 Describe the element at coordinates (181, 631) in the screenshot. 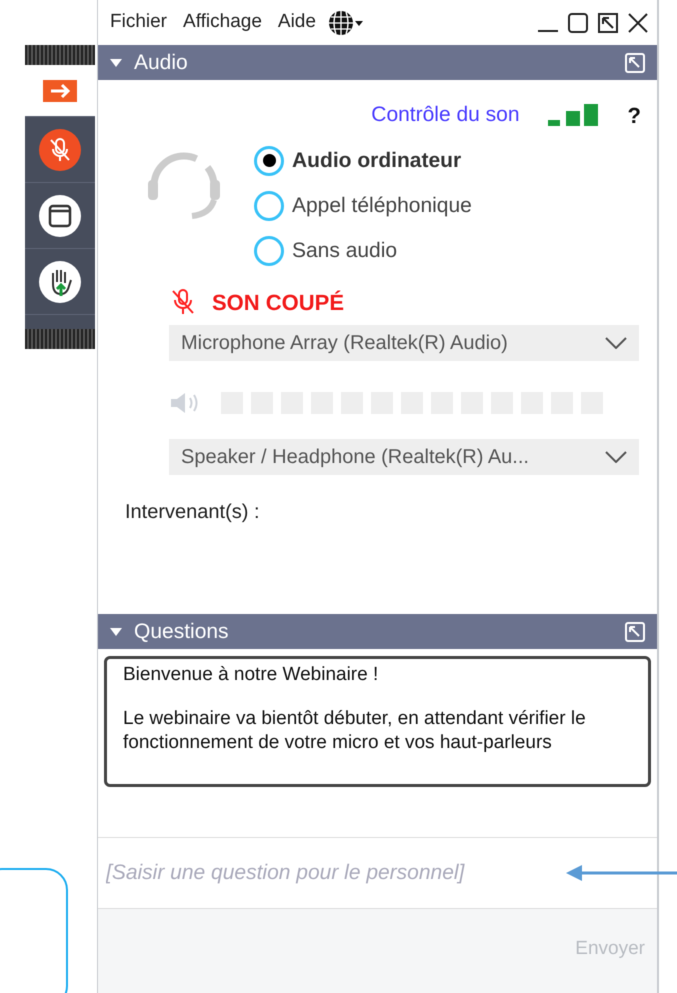

I see `section-title: Questions` at that location.